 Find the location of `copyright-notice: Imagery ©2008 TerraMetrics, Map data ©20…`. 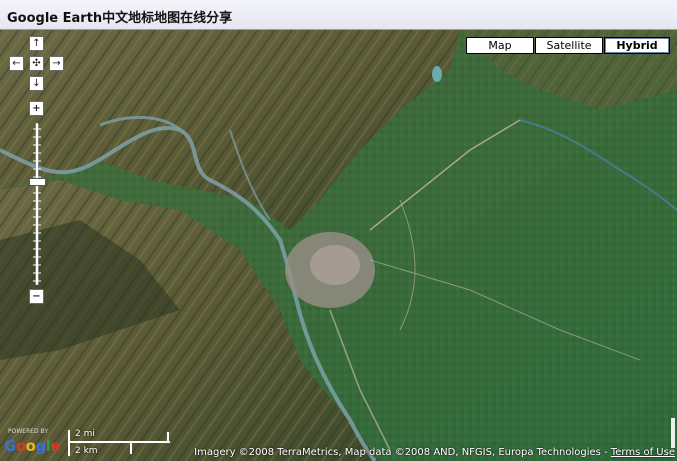

copyright-notice: Imagery ©2008 TerraMetrics, Map data ©20… is located at coordinates (434, 452).